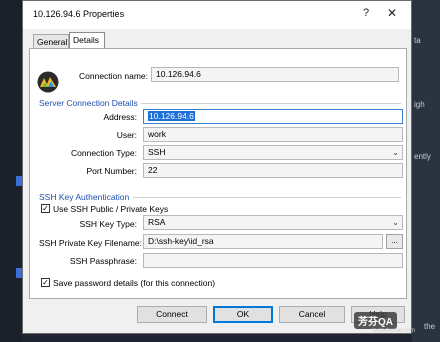 Image resolution: width=440 pixels, height=342 pixels. I want to click on connection-name-label: Connection name:, so click(113, 76).